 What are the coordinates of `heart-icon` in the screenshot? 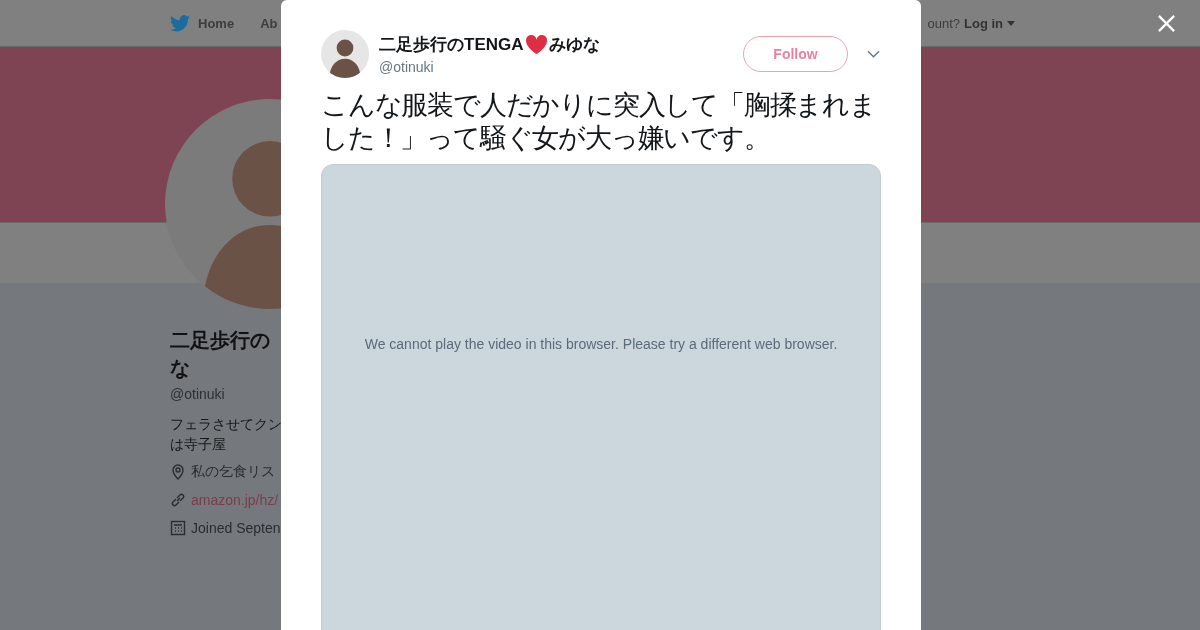 It's located at (536, 44).